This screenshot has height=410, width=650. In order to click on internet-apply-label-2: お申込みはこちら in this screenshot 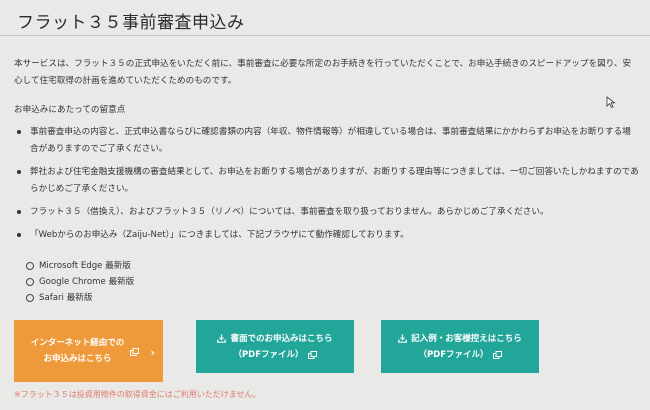, I will do `click(77, 359)`.